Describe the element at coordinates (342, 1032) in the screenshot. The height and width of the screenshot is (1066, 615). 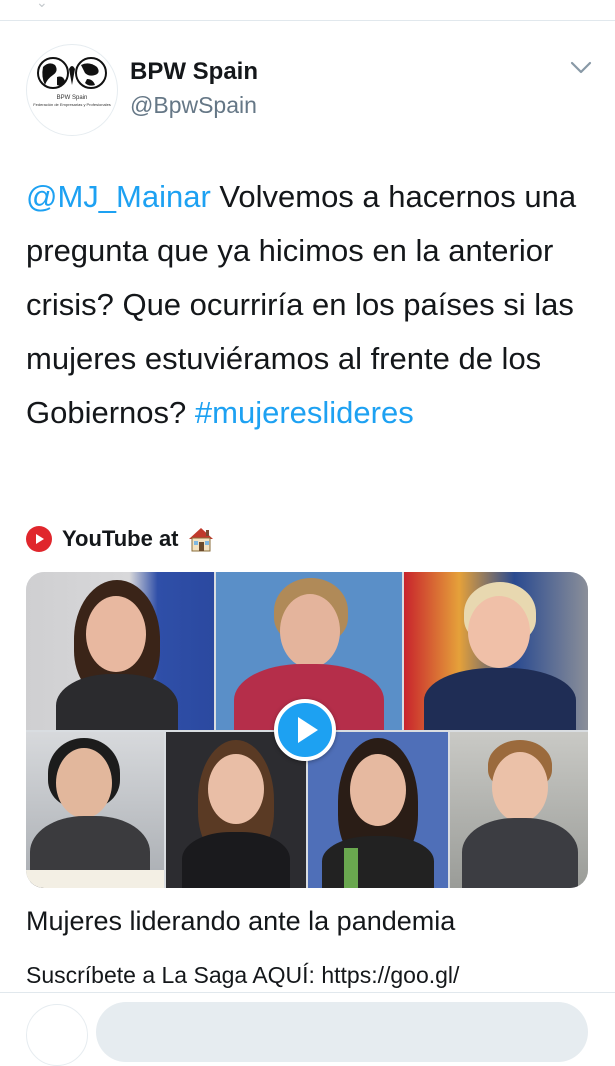
I see `reply-box` at that location.